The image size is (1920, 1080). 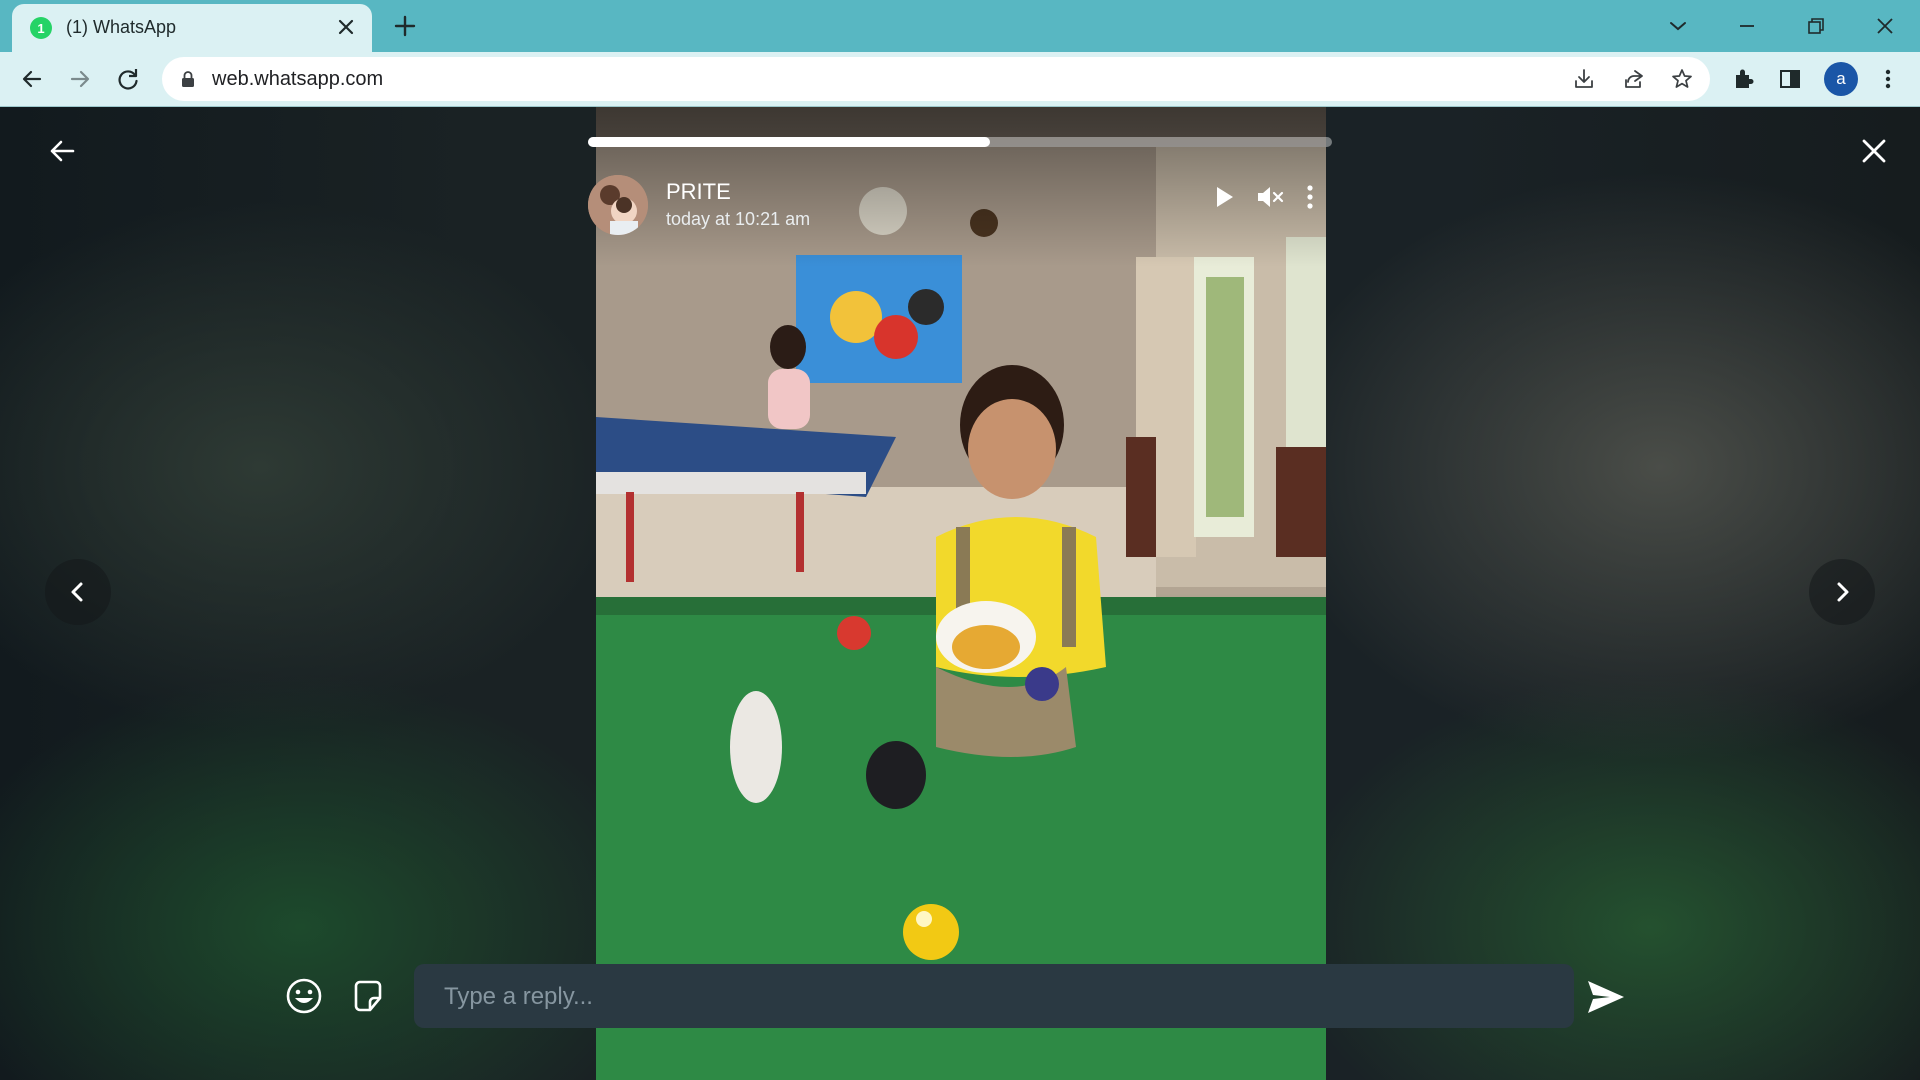 I want to click on bookmark-star-icon, so click(x=1682, y=79).